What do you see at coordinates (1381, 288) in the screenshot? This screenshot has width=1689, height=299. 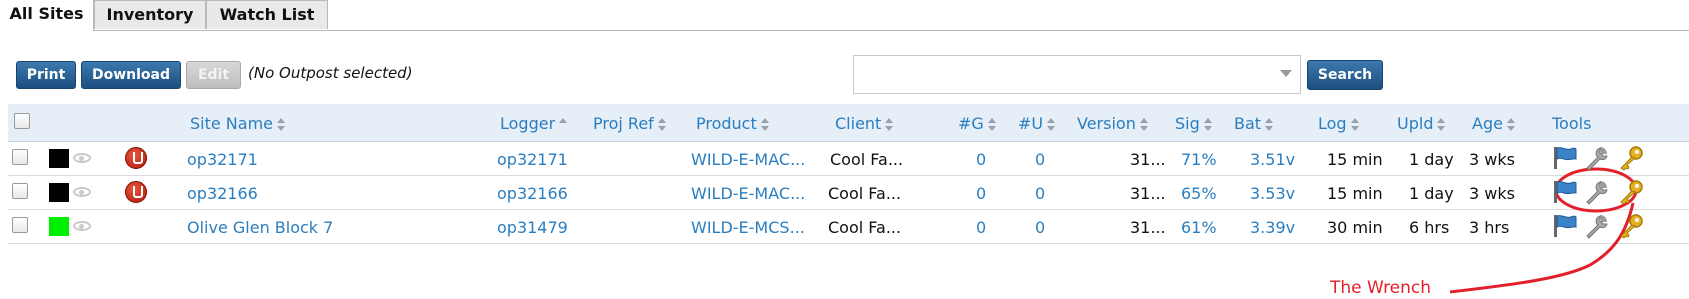 I see `annotation-label: The Wrench` at bounding box center [1381, 288].